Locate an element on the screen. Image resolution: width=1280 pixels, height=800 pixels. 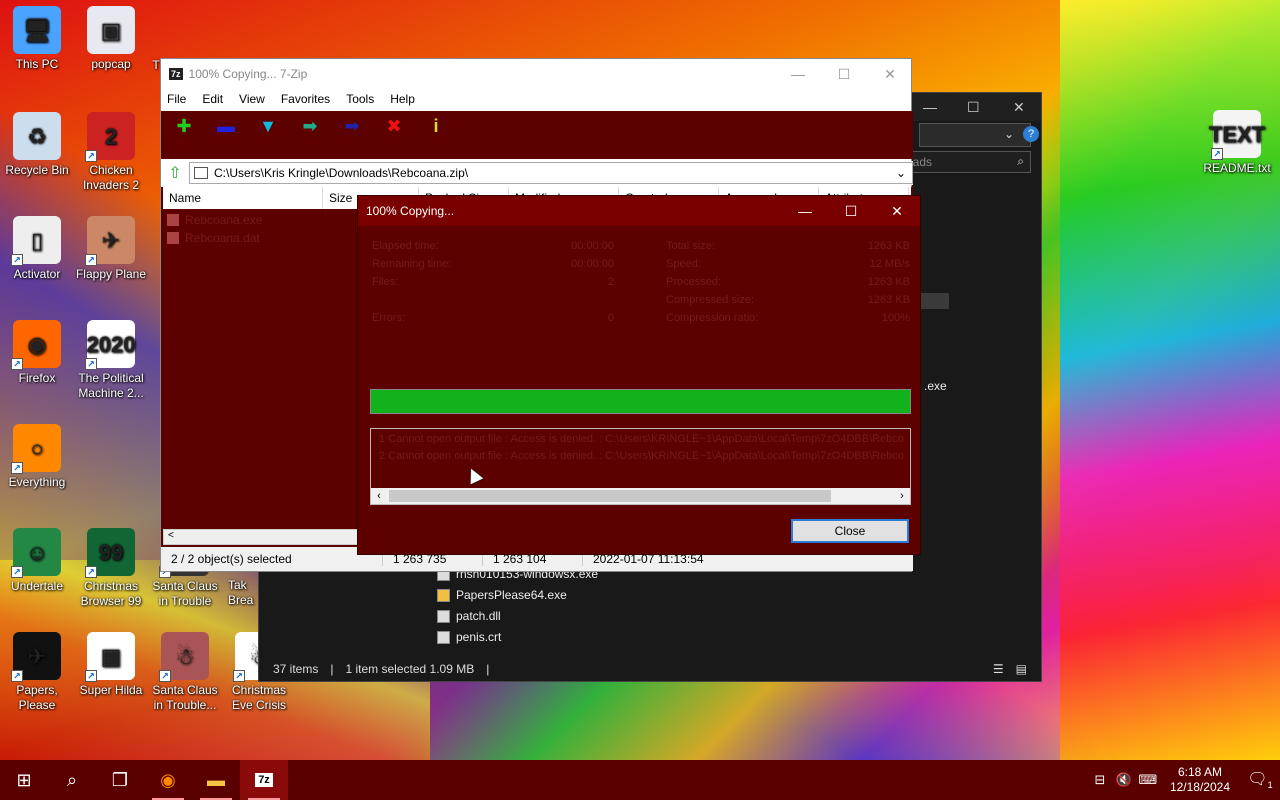
scrollbar-thumb is located at coordinates (610, 496).